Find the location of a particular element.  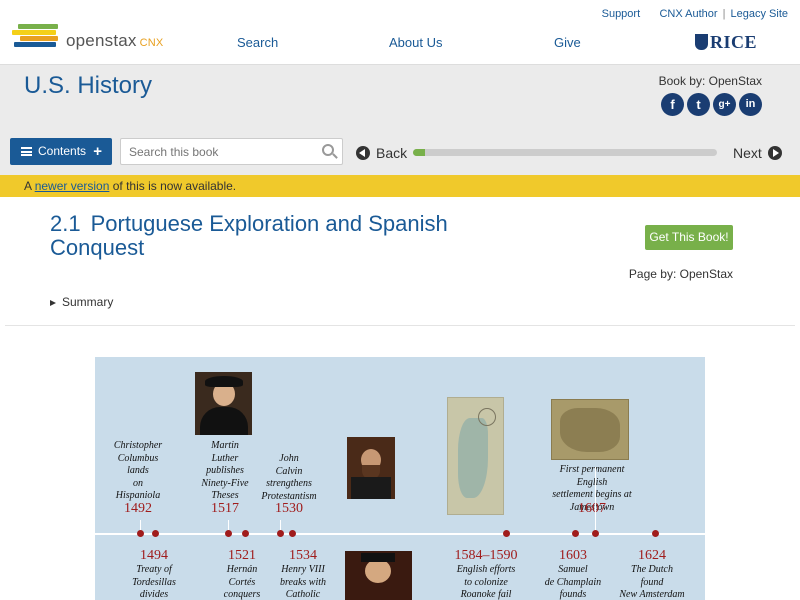

timeline-event-text: John Calvin strengthens Protestantism is located at coordinates (289, 478).